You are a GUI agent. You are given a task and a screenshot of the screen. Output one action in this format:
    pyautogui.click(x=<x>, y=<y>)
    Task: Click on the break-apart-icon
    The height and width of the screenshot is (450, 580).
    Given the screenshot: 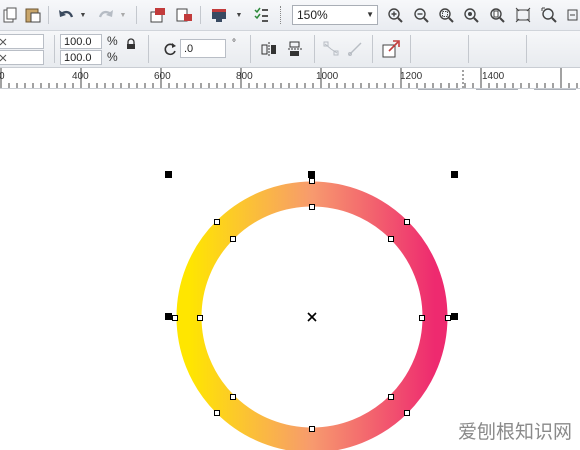 What is the action you would take?
    pyautogui.click(x=331, y=49)
    